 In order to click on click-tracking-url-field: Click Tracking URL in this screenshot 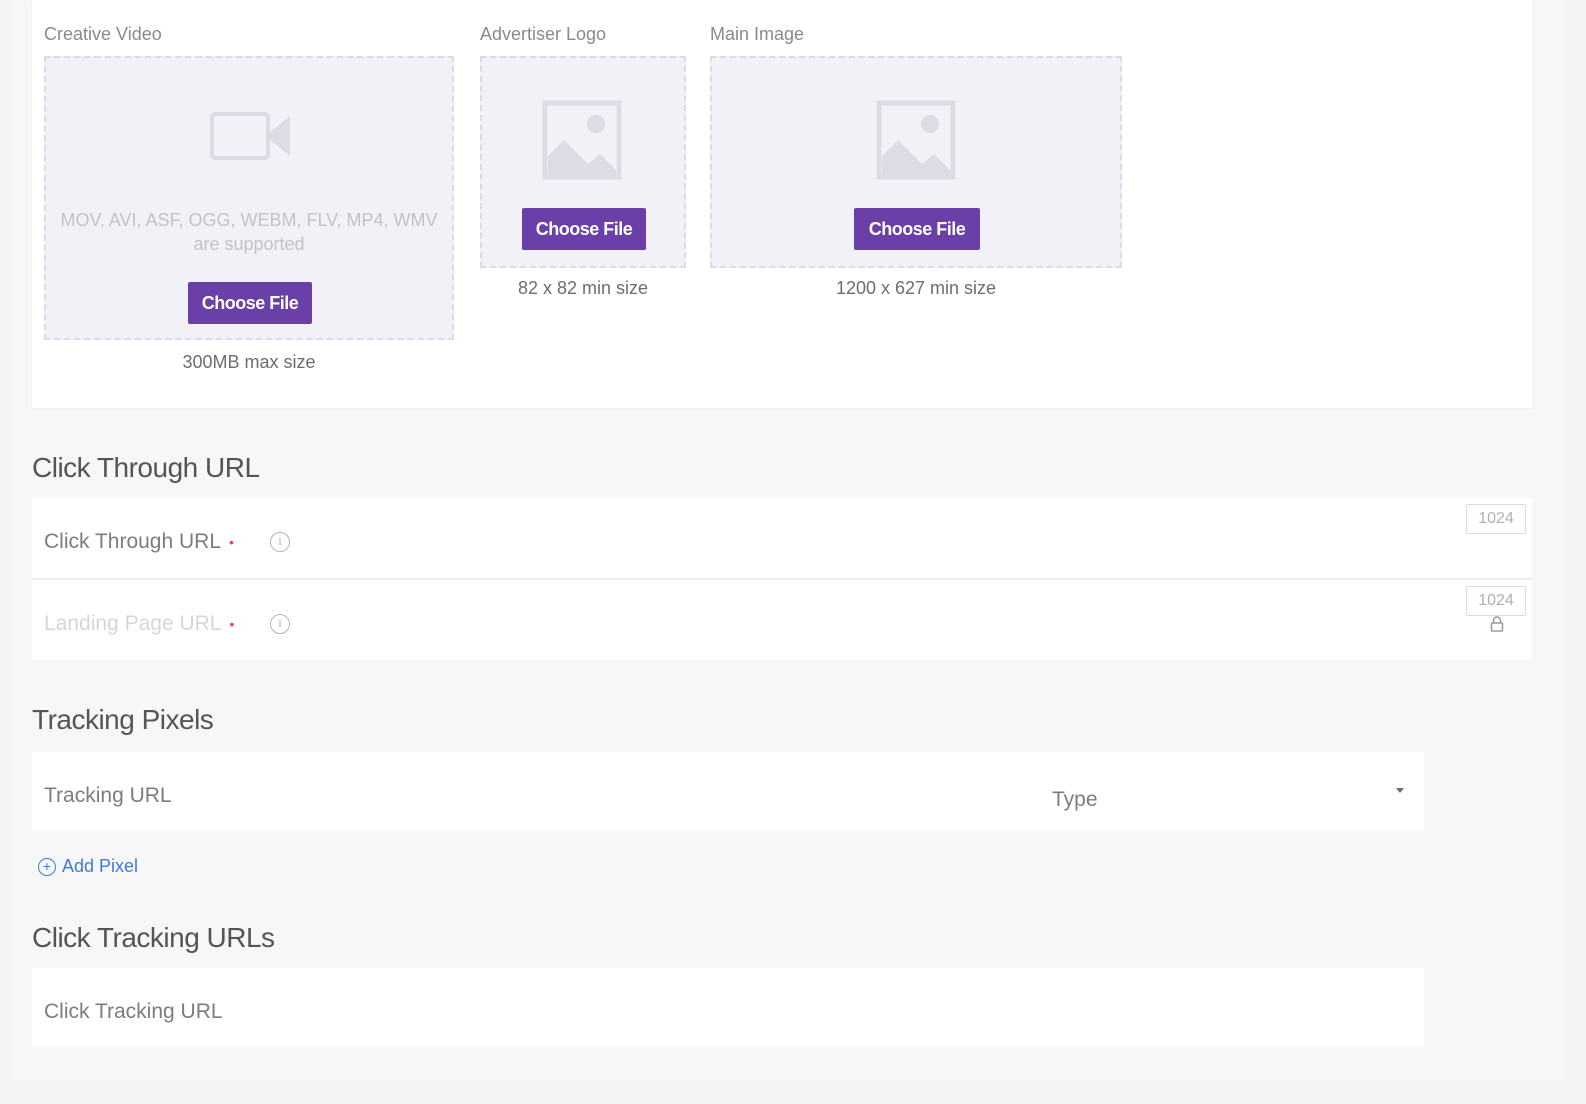, I will do `click(728, 1007)`.